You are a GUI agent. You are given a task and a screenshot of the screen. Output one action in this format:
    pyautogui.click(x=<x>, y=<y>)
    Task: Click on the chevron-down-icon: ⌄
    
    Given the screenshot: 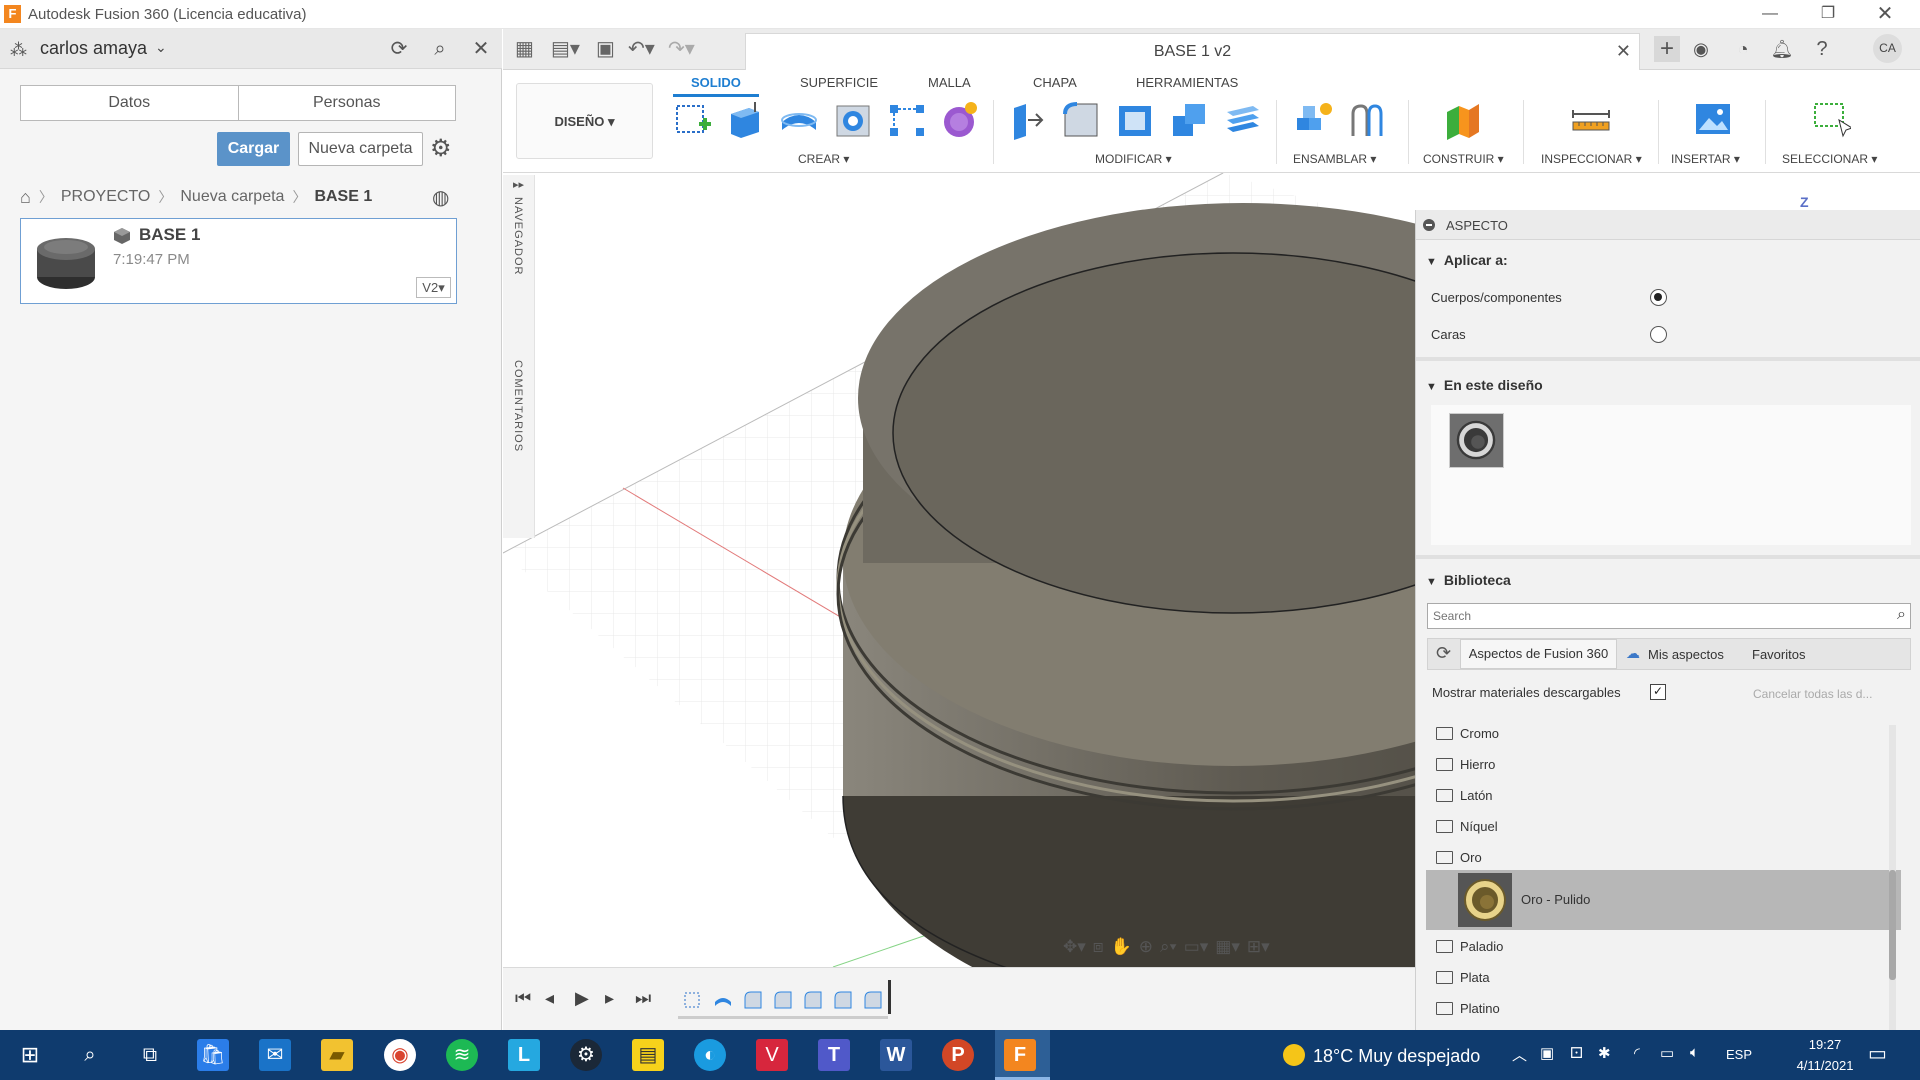 What is the action you would take?
    pyautogui.click(x=161, y=47)
    